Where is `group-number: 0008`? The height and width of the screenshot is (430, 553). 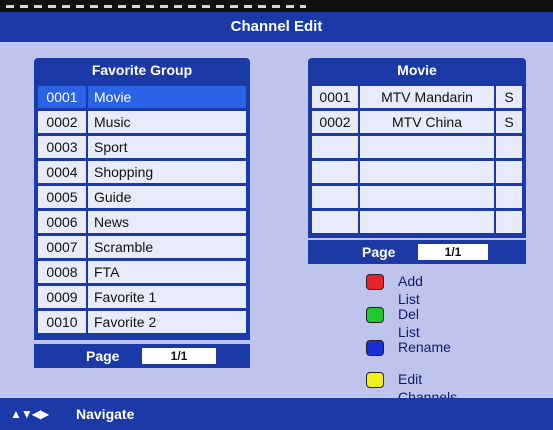 group-number: 0008 is located at coordinates (62, 272).